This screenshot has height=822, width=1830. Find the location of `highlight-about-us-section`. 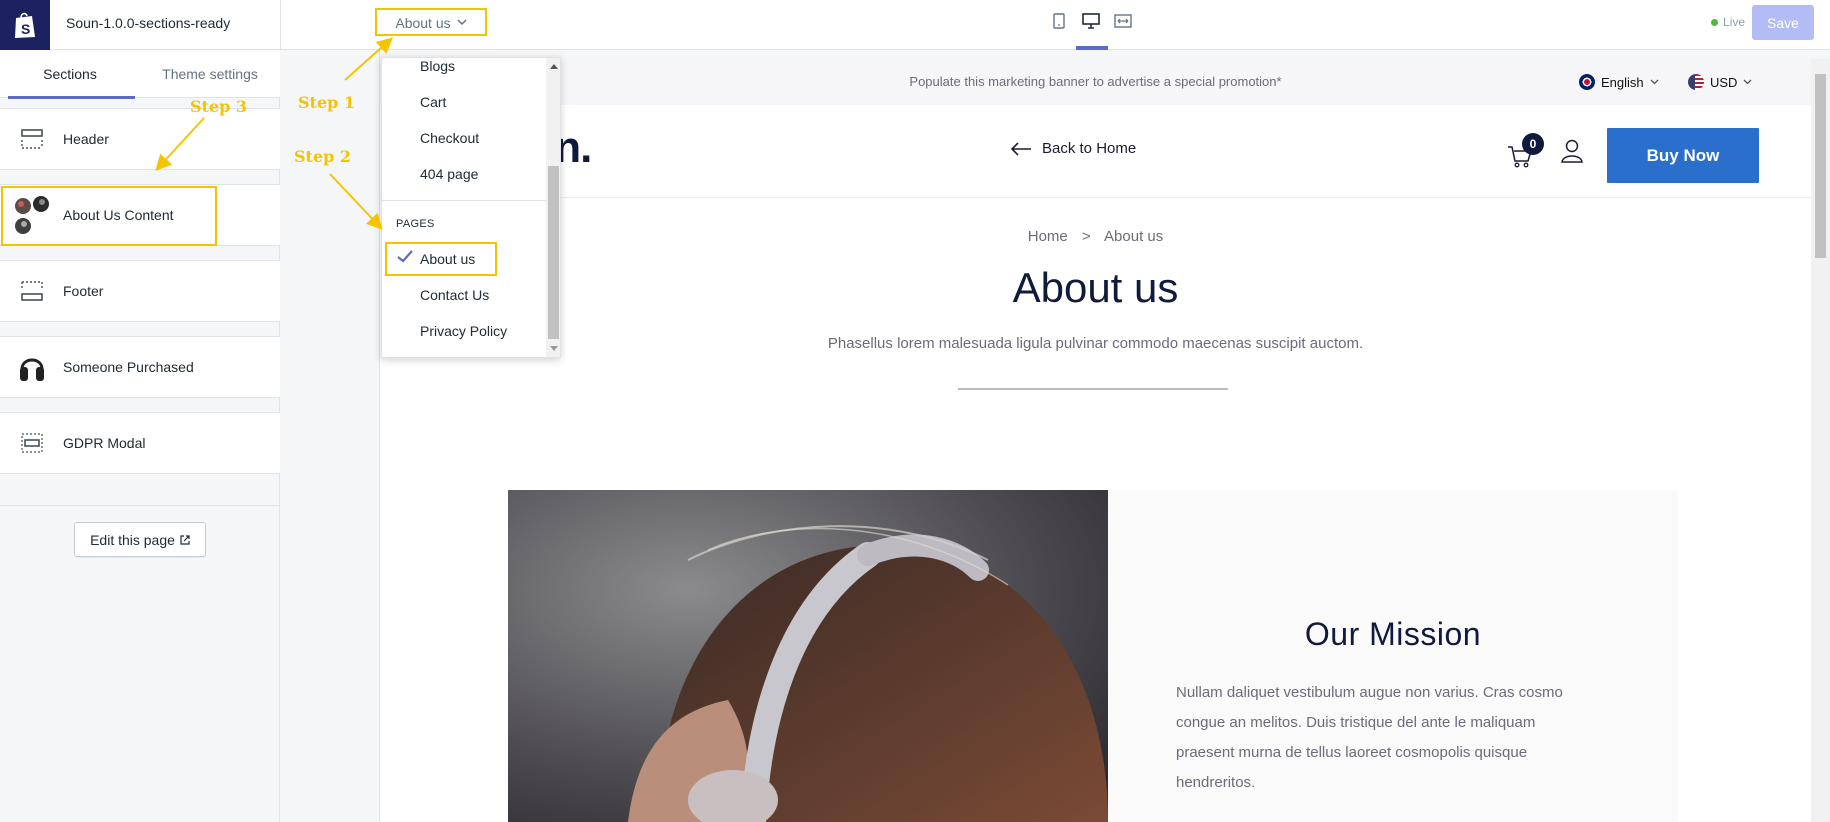

highlight-about-us-section is located at coordinates (109, 216).